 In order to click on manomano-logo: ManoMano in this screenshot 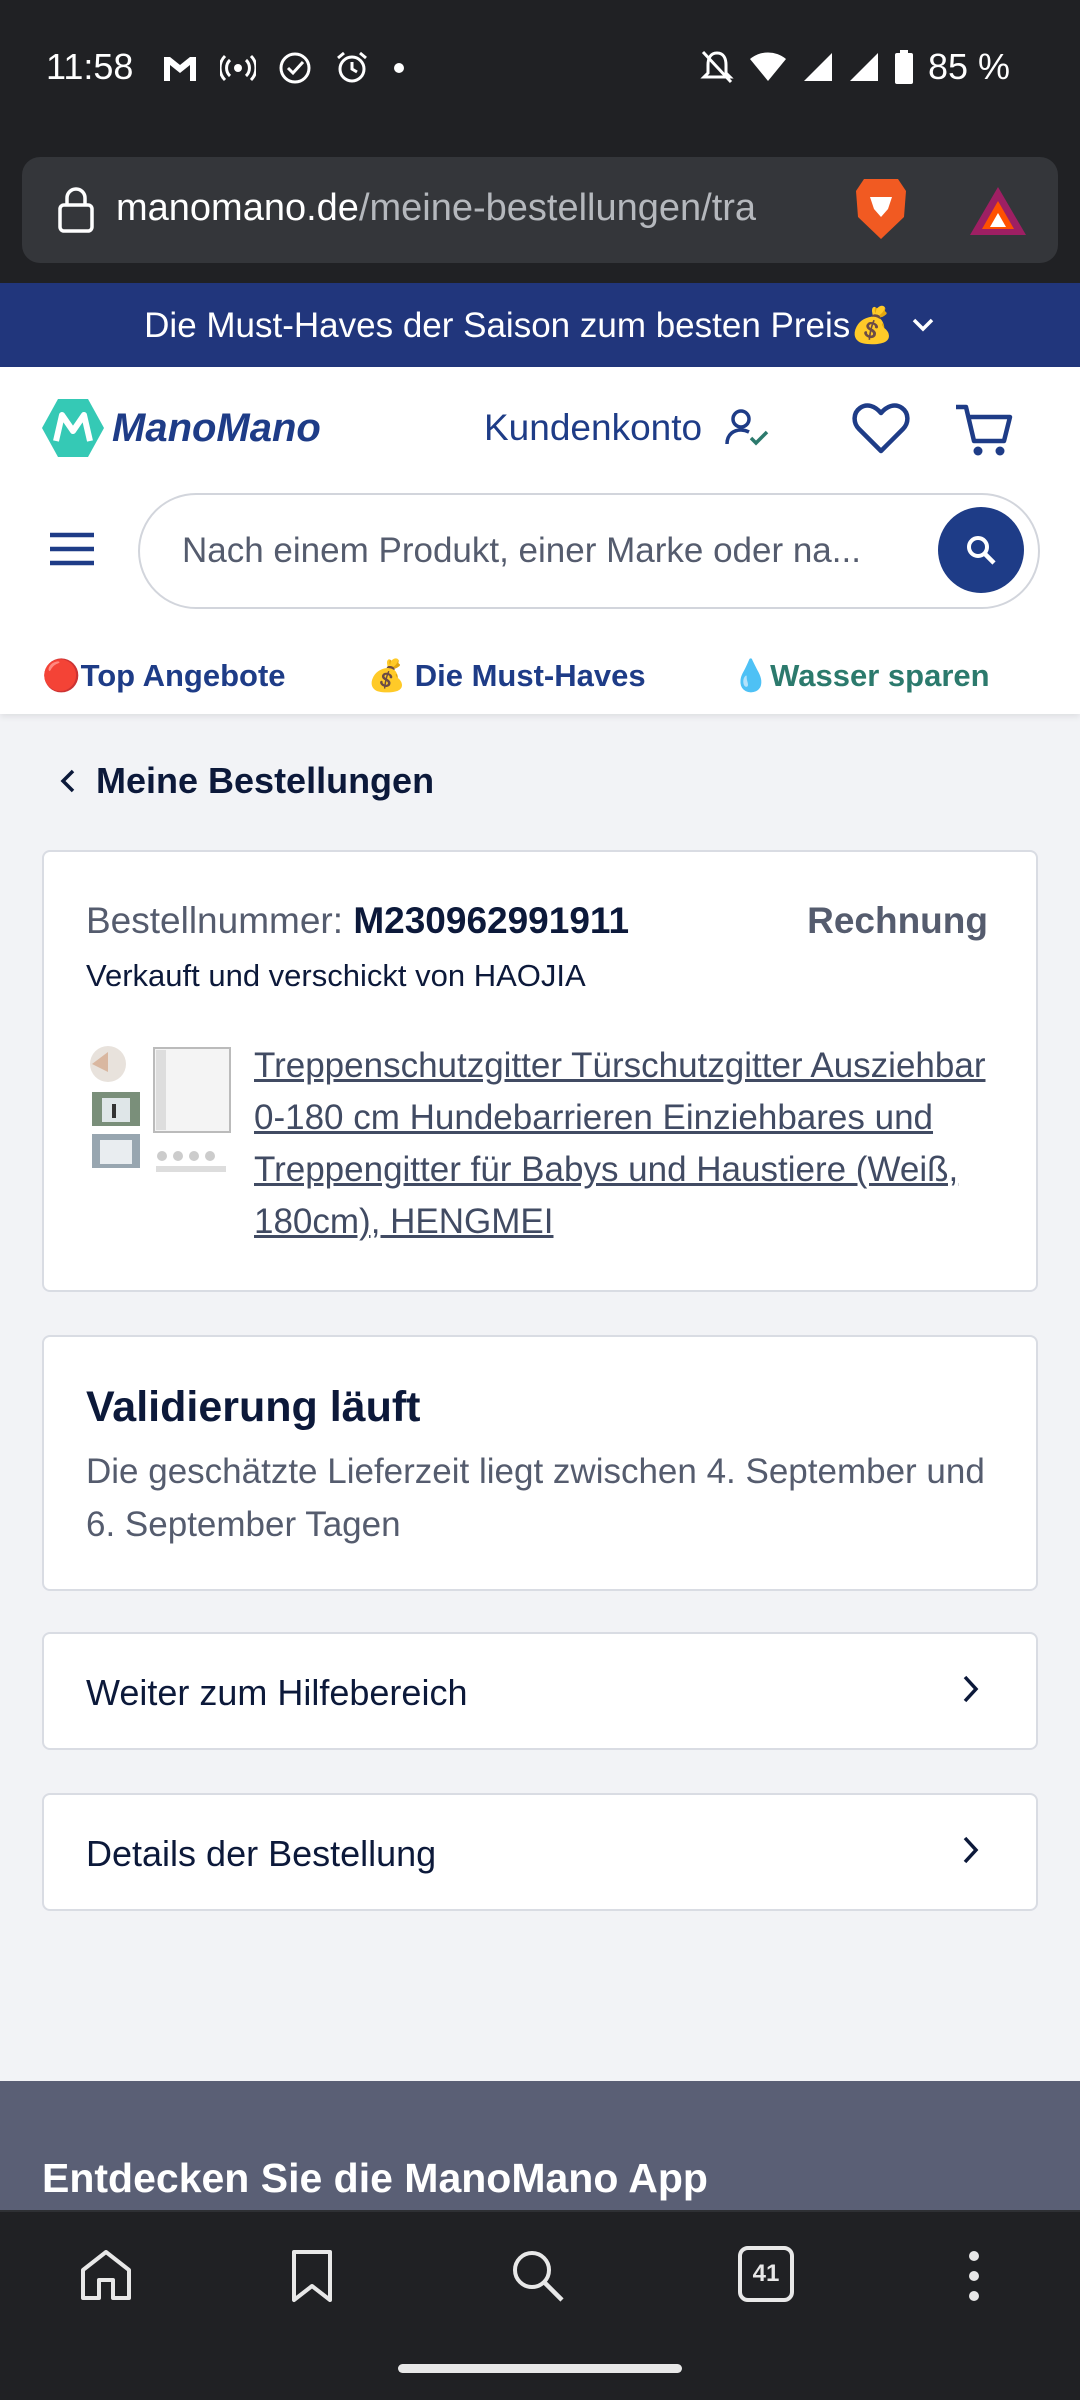, I will do `click(180, 428)`.